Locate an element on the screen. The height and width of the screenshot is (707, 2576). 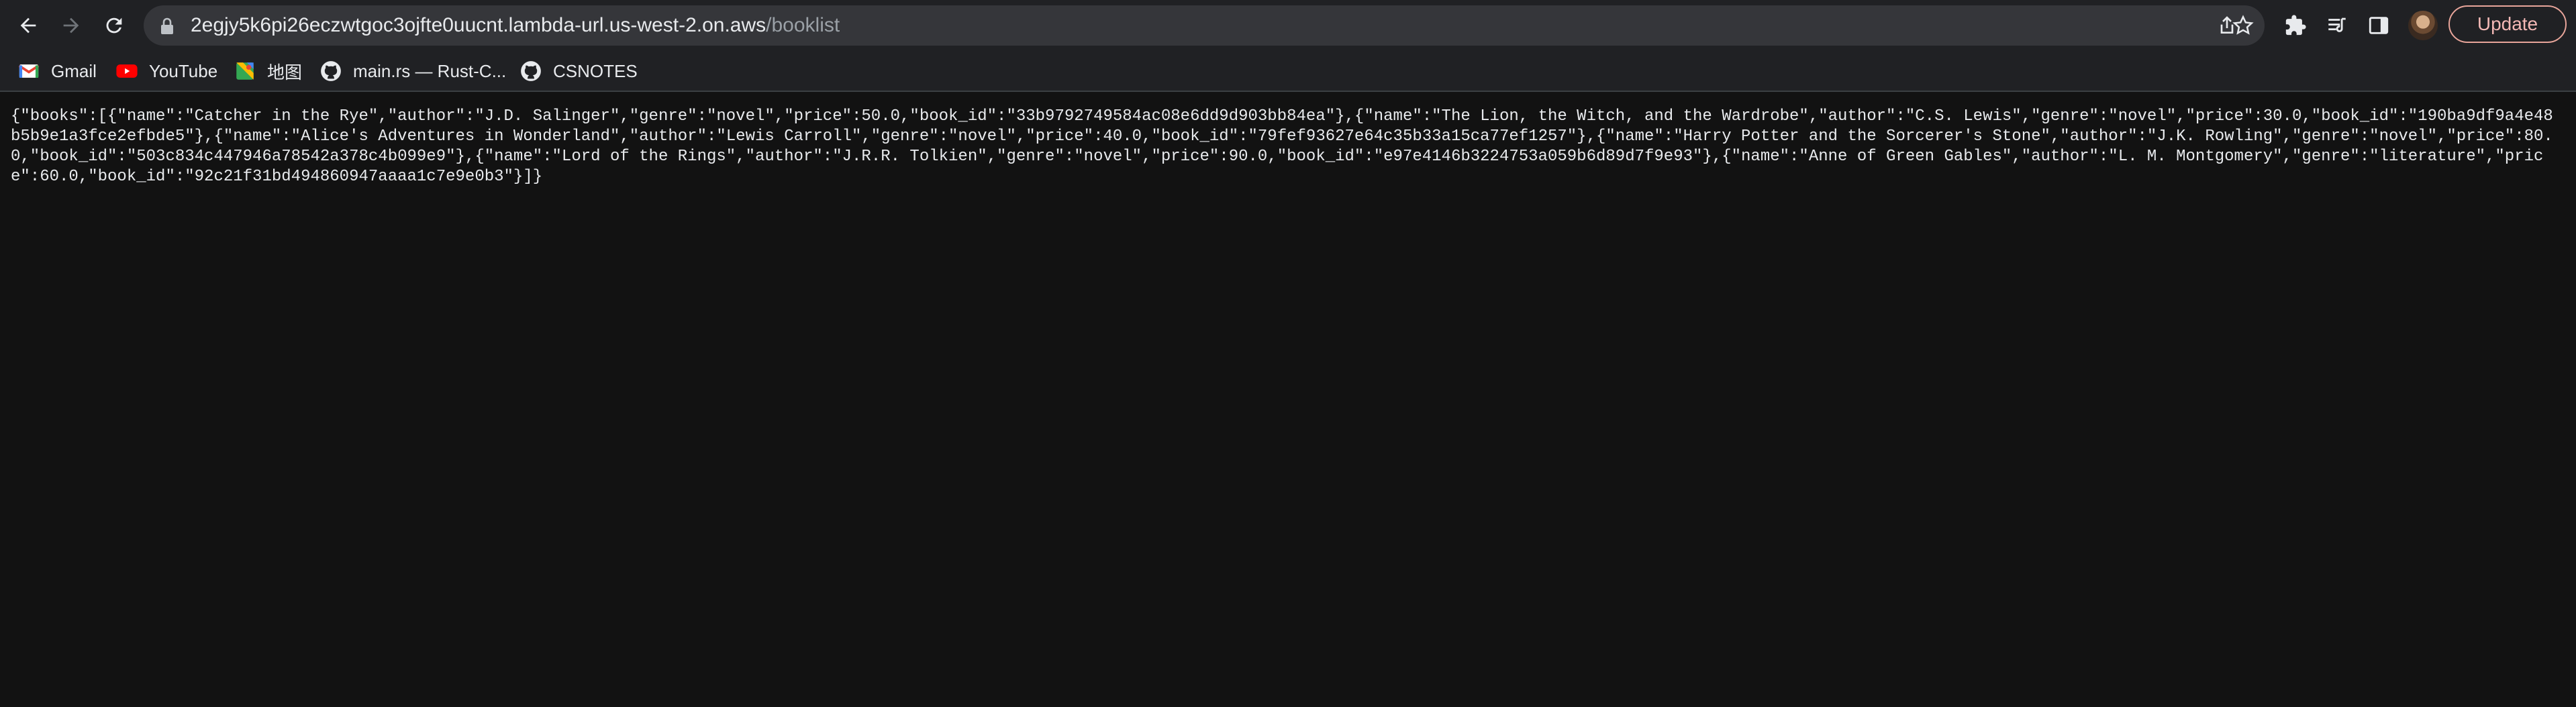
bookmark-star-button is located at coordinates (2243, 25).